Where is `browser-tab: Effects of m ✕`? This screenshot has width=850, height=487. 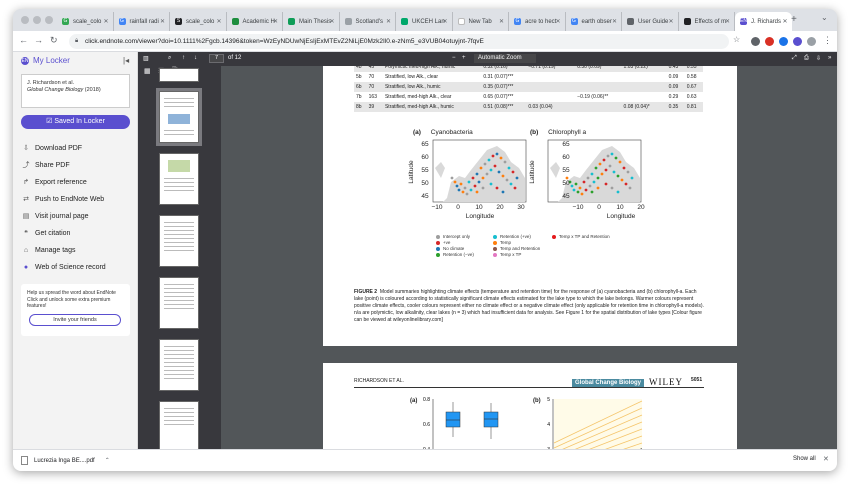
browser-tab: Effects of m ✕ is located at coordinates (707, 21).